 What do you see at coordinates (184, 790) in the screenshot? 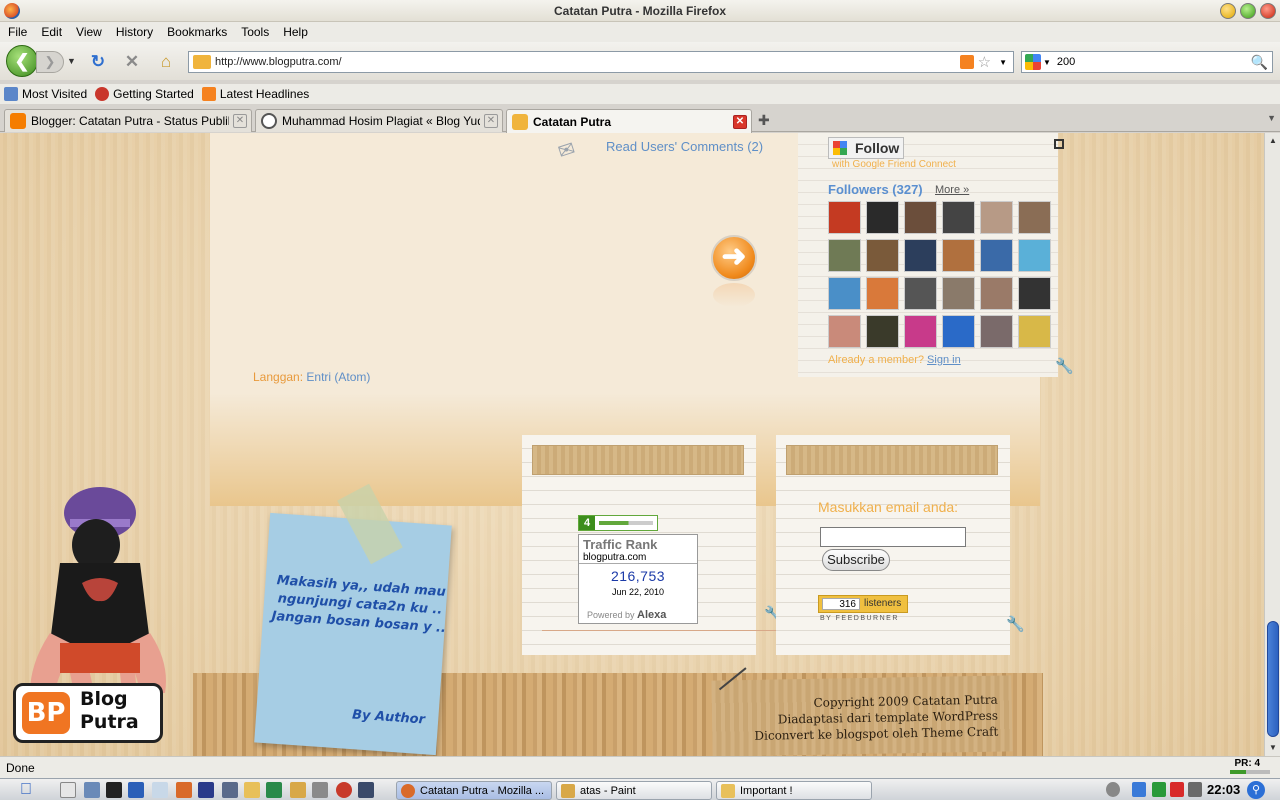
I see `quicklaunch-firefox-icon` at bounding box center [184, 790].